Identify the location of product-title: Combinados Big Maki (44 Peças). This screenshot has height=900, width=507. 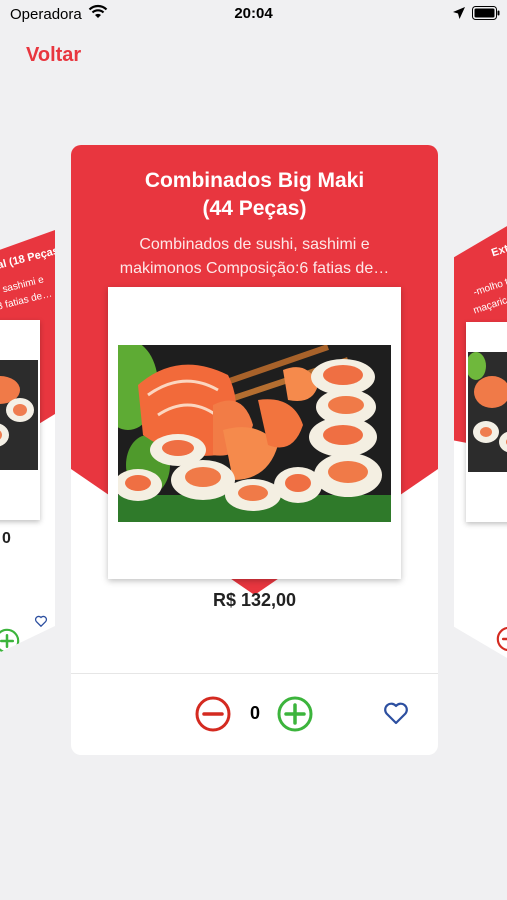
(254, 195).